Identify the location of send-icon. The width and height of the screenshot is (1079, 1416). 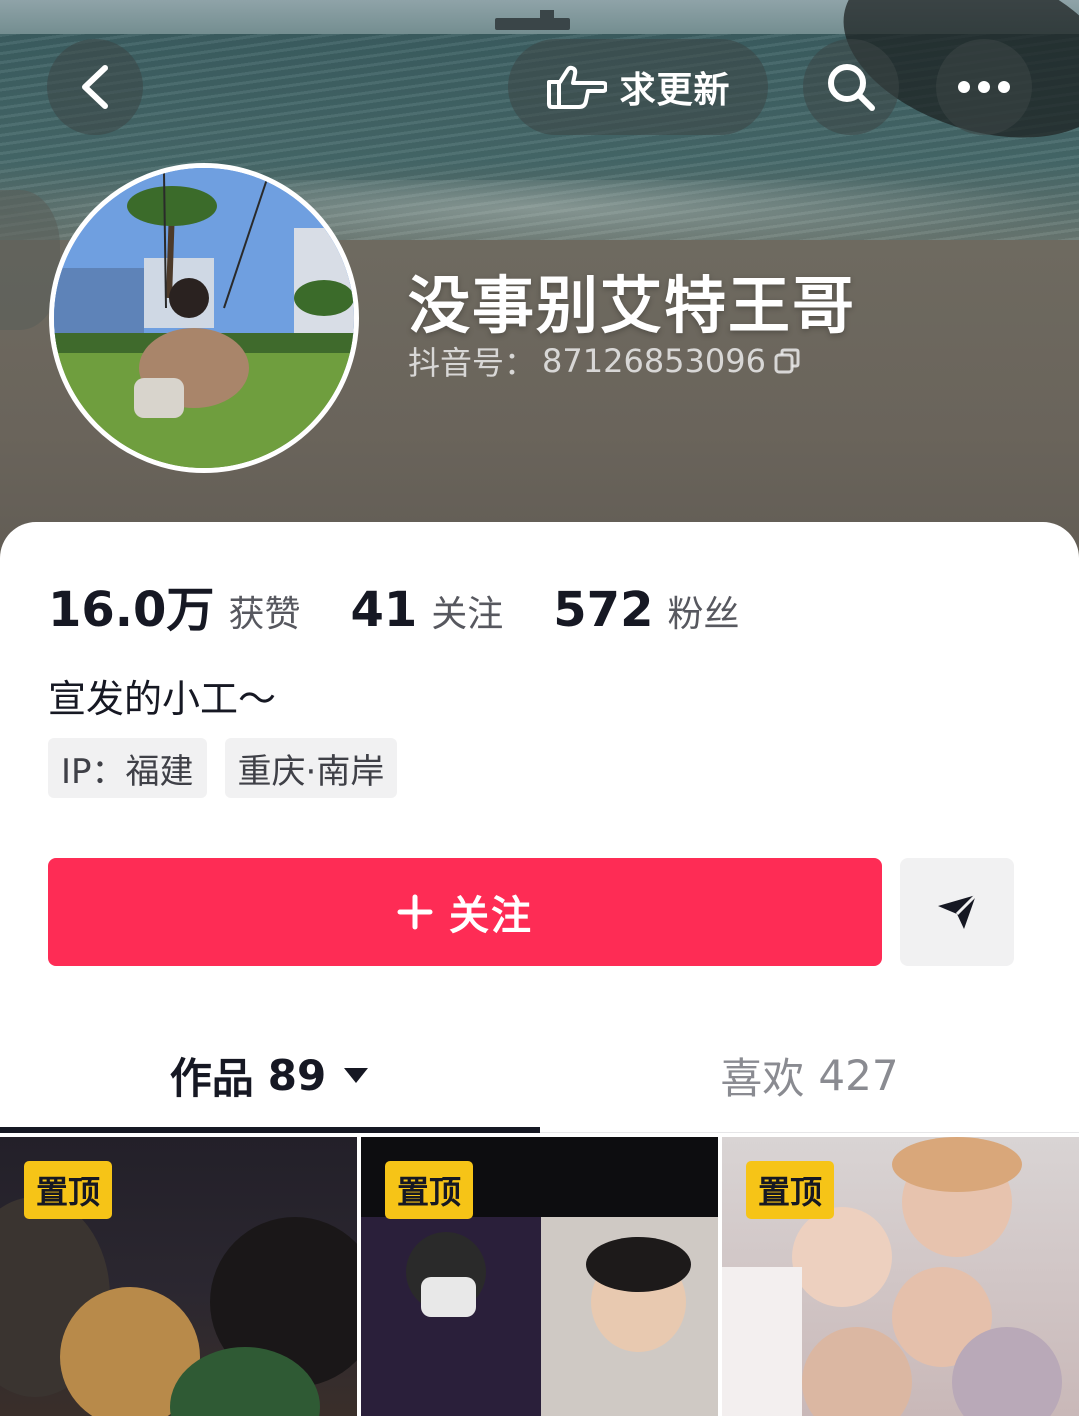
(958, 911).